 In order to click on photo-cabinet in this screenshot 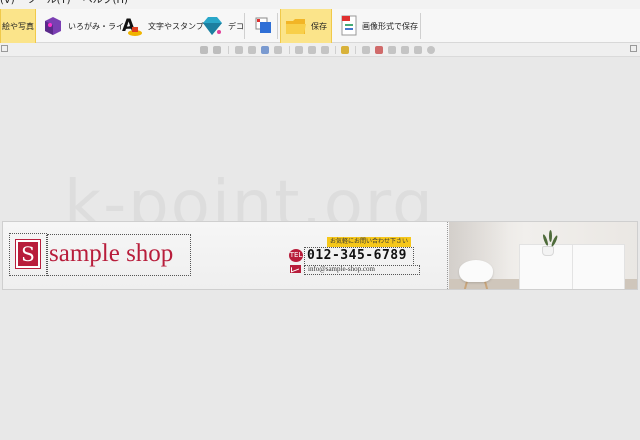, I will do `click(572, 266)`.